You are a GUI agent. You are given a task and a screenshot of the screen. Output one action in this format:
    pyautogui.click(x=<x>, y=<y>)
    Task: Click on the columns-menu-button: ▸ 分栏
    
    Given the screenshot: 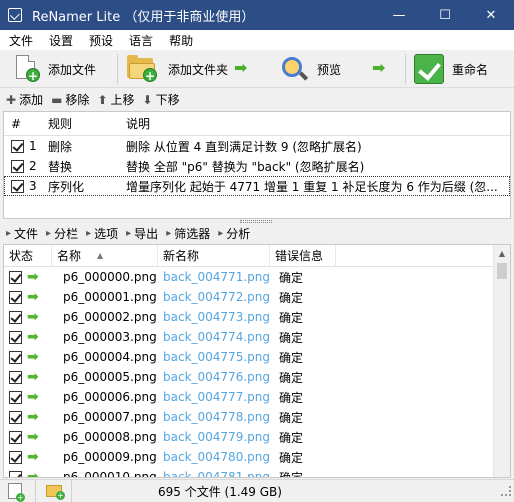 What is the action you would take?
    pyautogui.click(x=62, y=233)
    